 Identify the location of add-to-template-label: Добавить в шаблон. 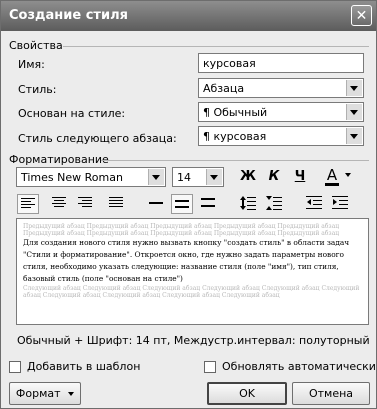
(83, 366).